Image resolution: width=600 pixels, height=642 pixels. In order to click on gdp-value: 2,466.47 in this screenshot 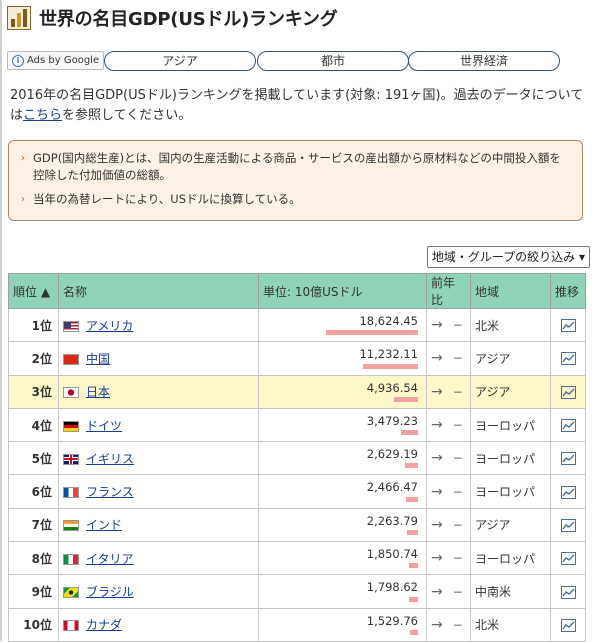, I will do `click(392, 487)`.